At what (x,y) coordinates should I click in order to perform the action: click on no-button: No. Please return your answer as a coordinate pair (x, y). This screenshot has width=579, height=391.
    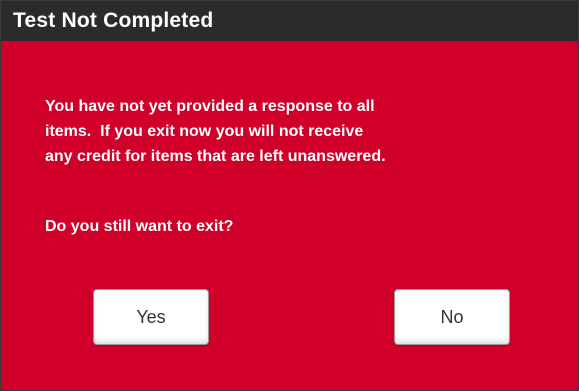
    Looking at the image, I should click on (452, 317).